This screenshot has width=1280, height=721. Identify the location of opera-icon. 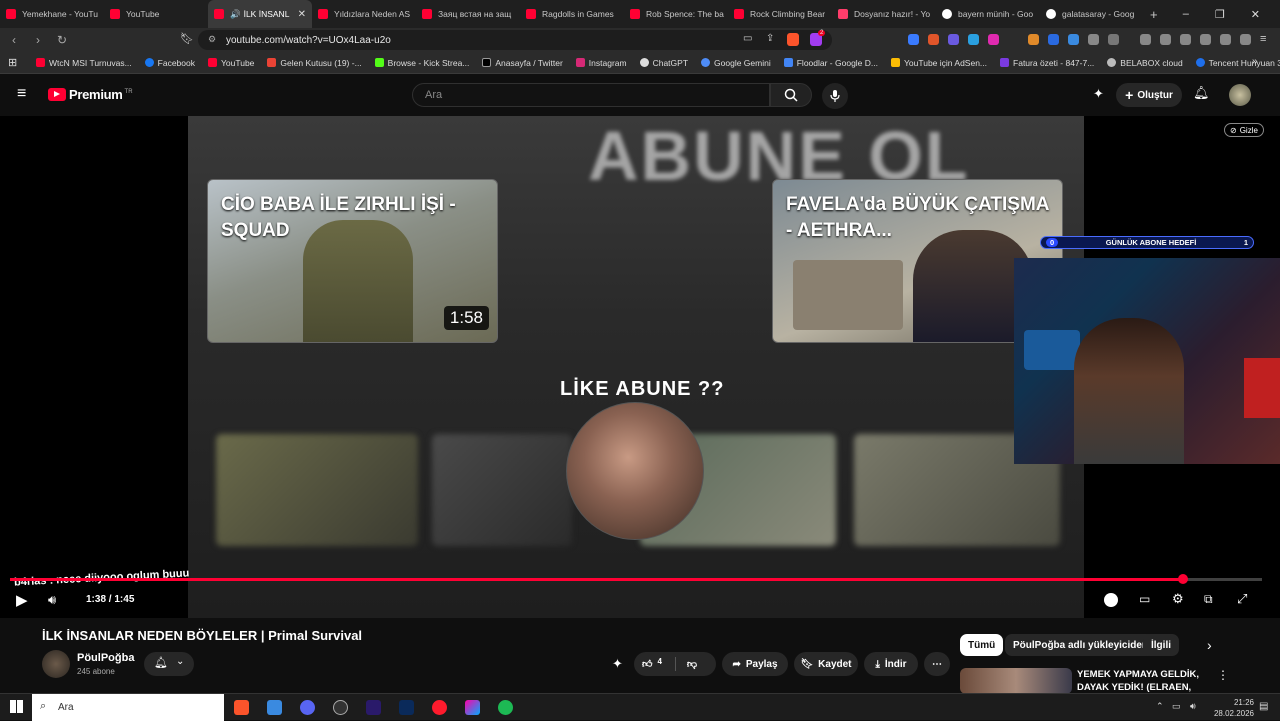
(439, 707).